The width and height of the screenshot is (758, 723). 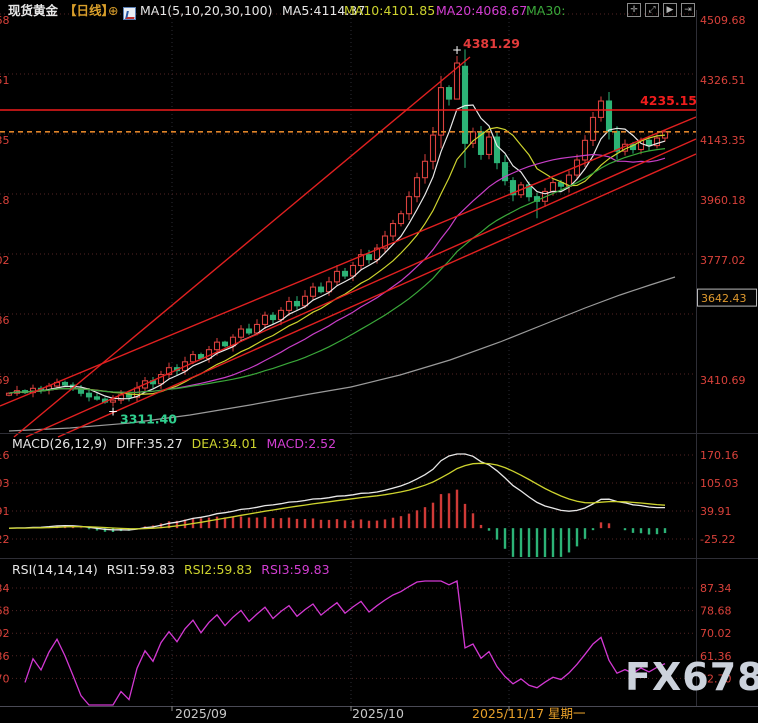 What do you see at coordinates (345, 643) in the screenshot?
I see `rsi-line` at bounding box center [345, 643].